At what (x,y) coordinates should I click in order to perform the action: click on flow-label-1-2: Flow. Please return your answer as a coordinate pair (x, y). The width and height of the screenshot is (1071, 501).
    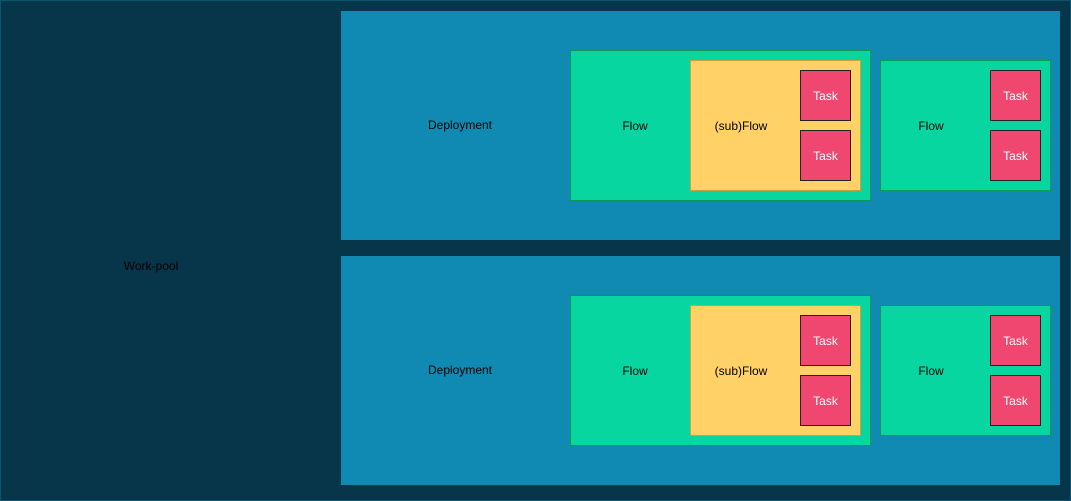
    Looking at the image, I should click on (931, 126).